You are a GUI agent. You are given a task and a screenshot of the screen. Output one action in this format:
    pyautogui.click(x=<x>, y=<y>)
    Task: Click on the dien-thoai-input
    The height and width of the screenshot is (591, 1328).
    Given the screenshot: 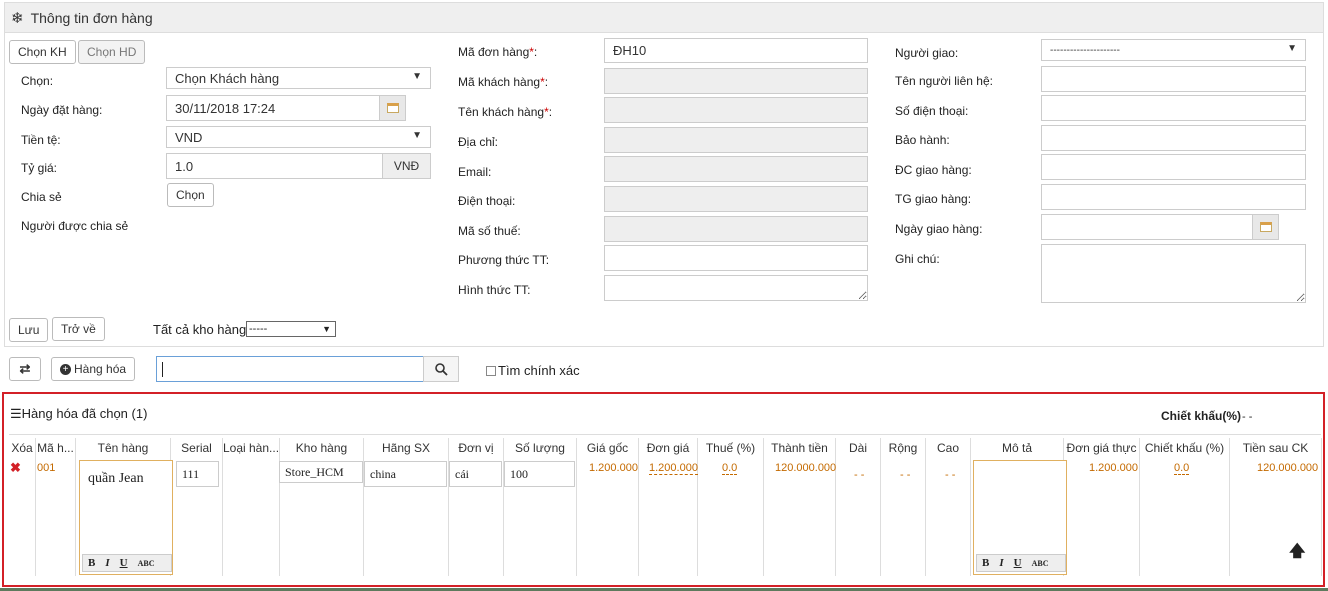 What is the action you would take?
    pyautogui.click(x=736, y=199)
    